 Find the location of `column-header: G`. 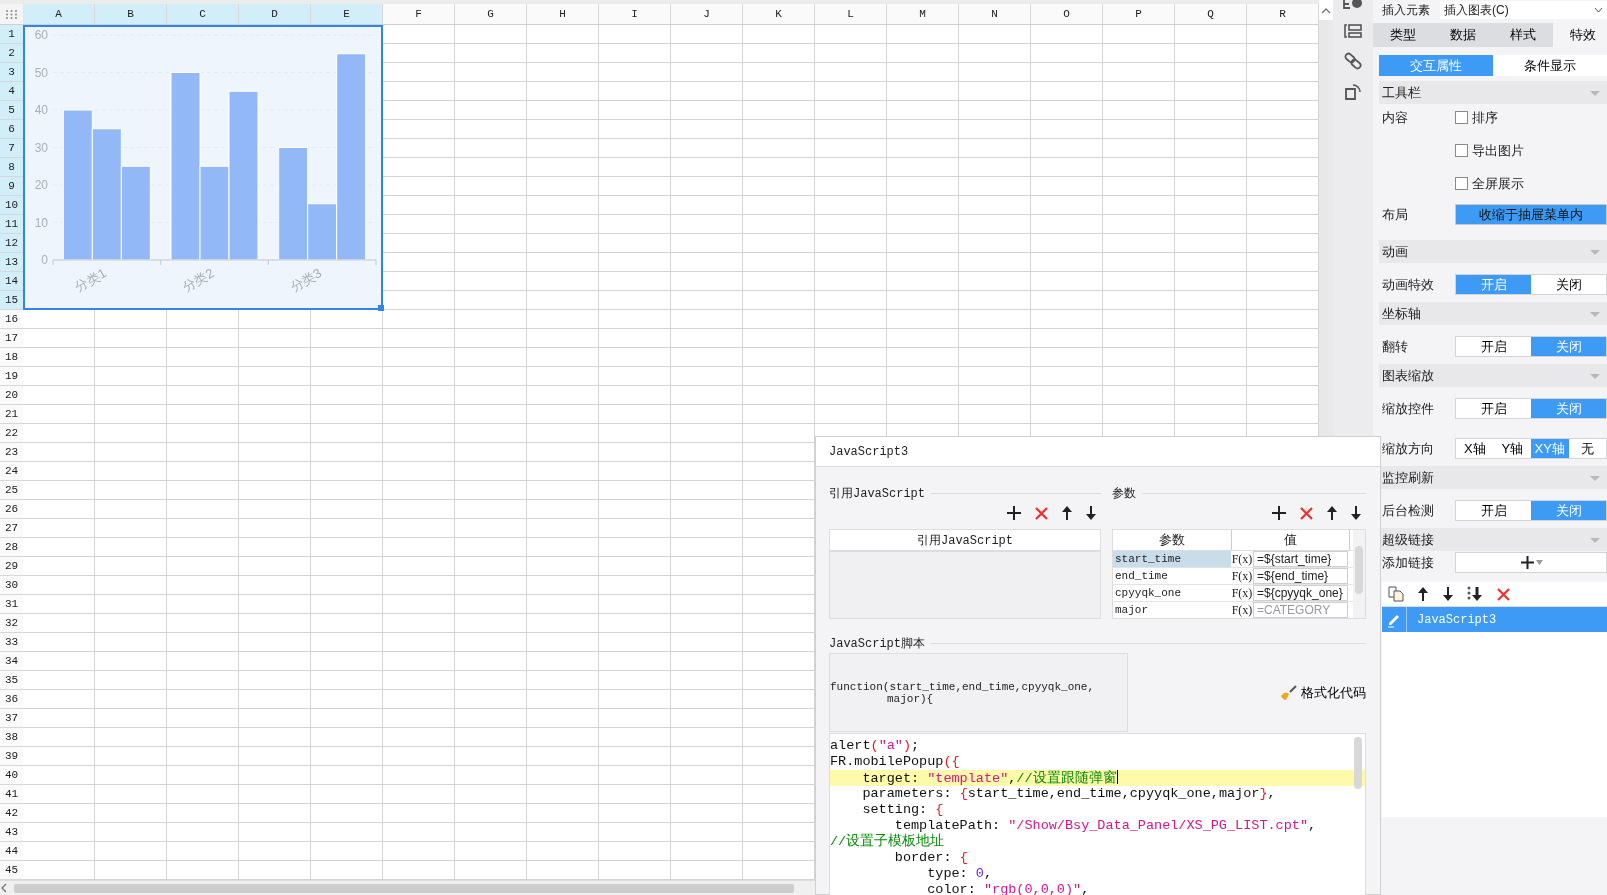

column-header: G is located at coordinates (491, 14).